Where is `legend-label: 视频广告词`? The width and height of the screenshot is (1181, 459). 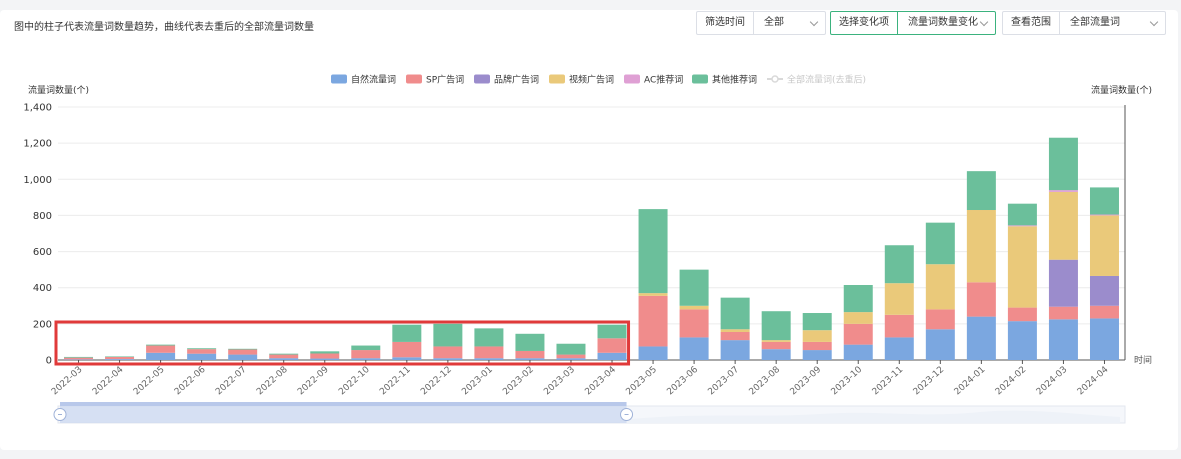 legend-label: 视频广告词 is located at coordinates (591, 80).